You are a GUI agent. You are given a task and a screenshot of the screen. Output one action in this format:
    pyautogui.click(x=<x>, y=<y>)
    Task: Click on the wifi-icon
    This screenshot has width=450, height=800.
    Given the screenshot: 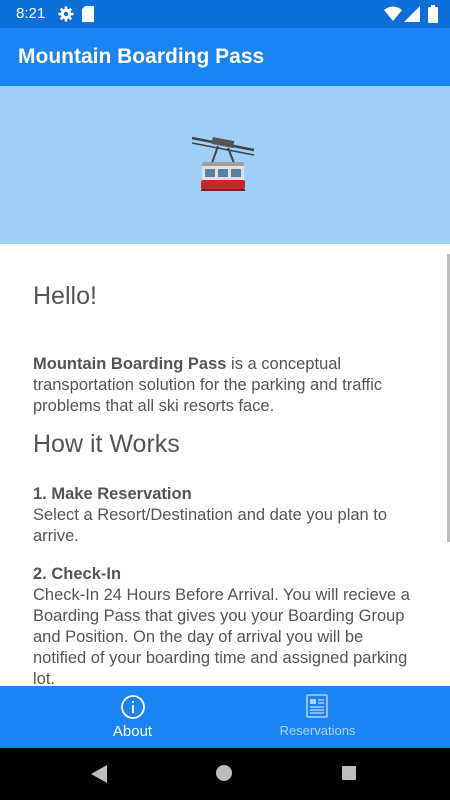 What is the action you would take?
    pyautogui.click(x=393, y=13)
    